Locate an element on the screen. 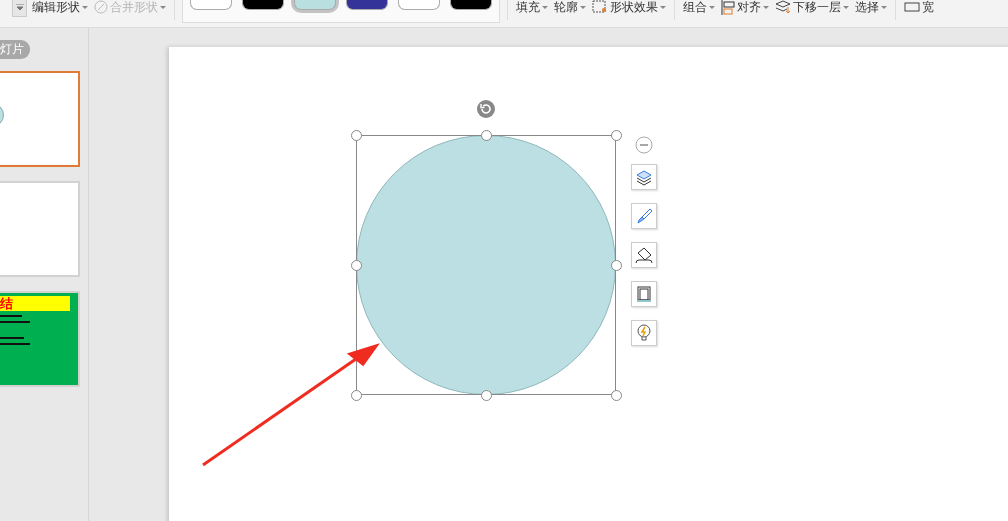  layers-icon is located at coordinates (783, 7).